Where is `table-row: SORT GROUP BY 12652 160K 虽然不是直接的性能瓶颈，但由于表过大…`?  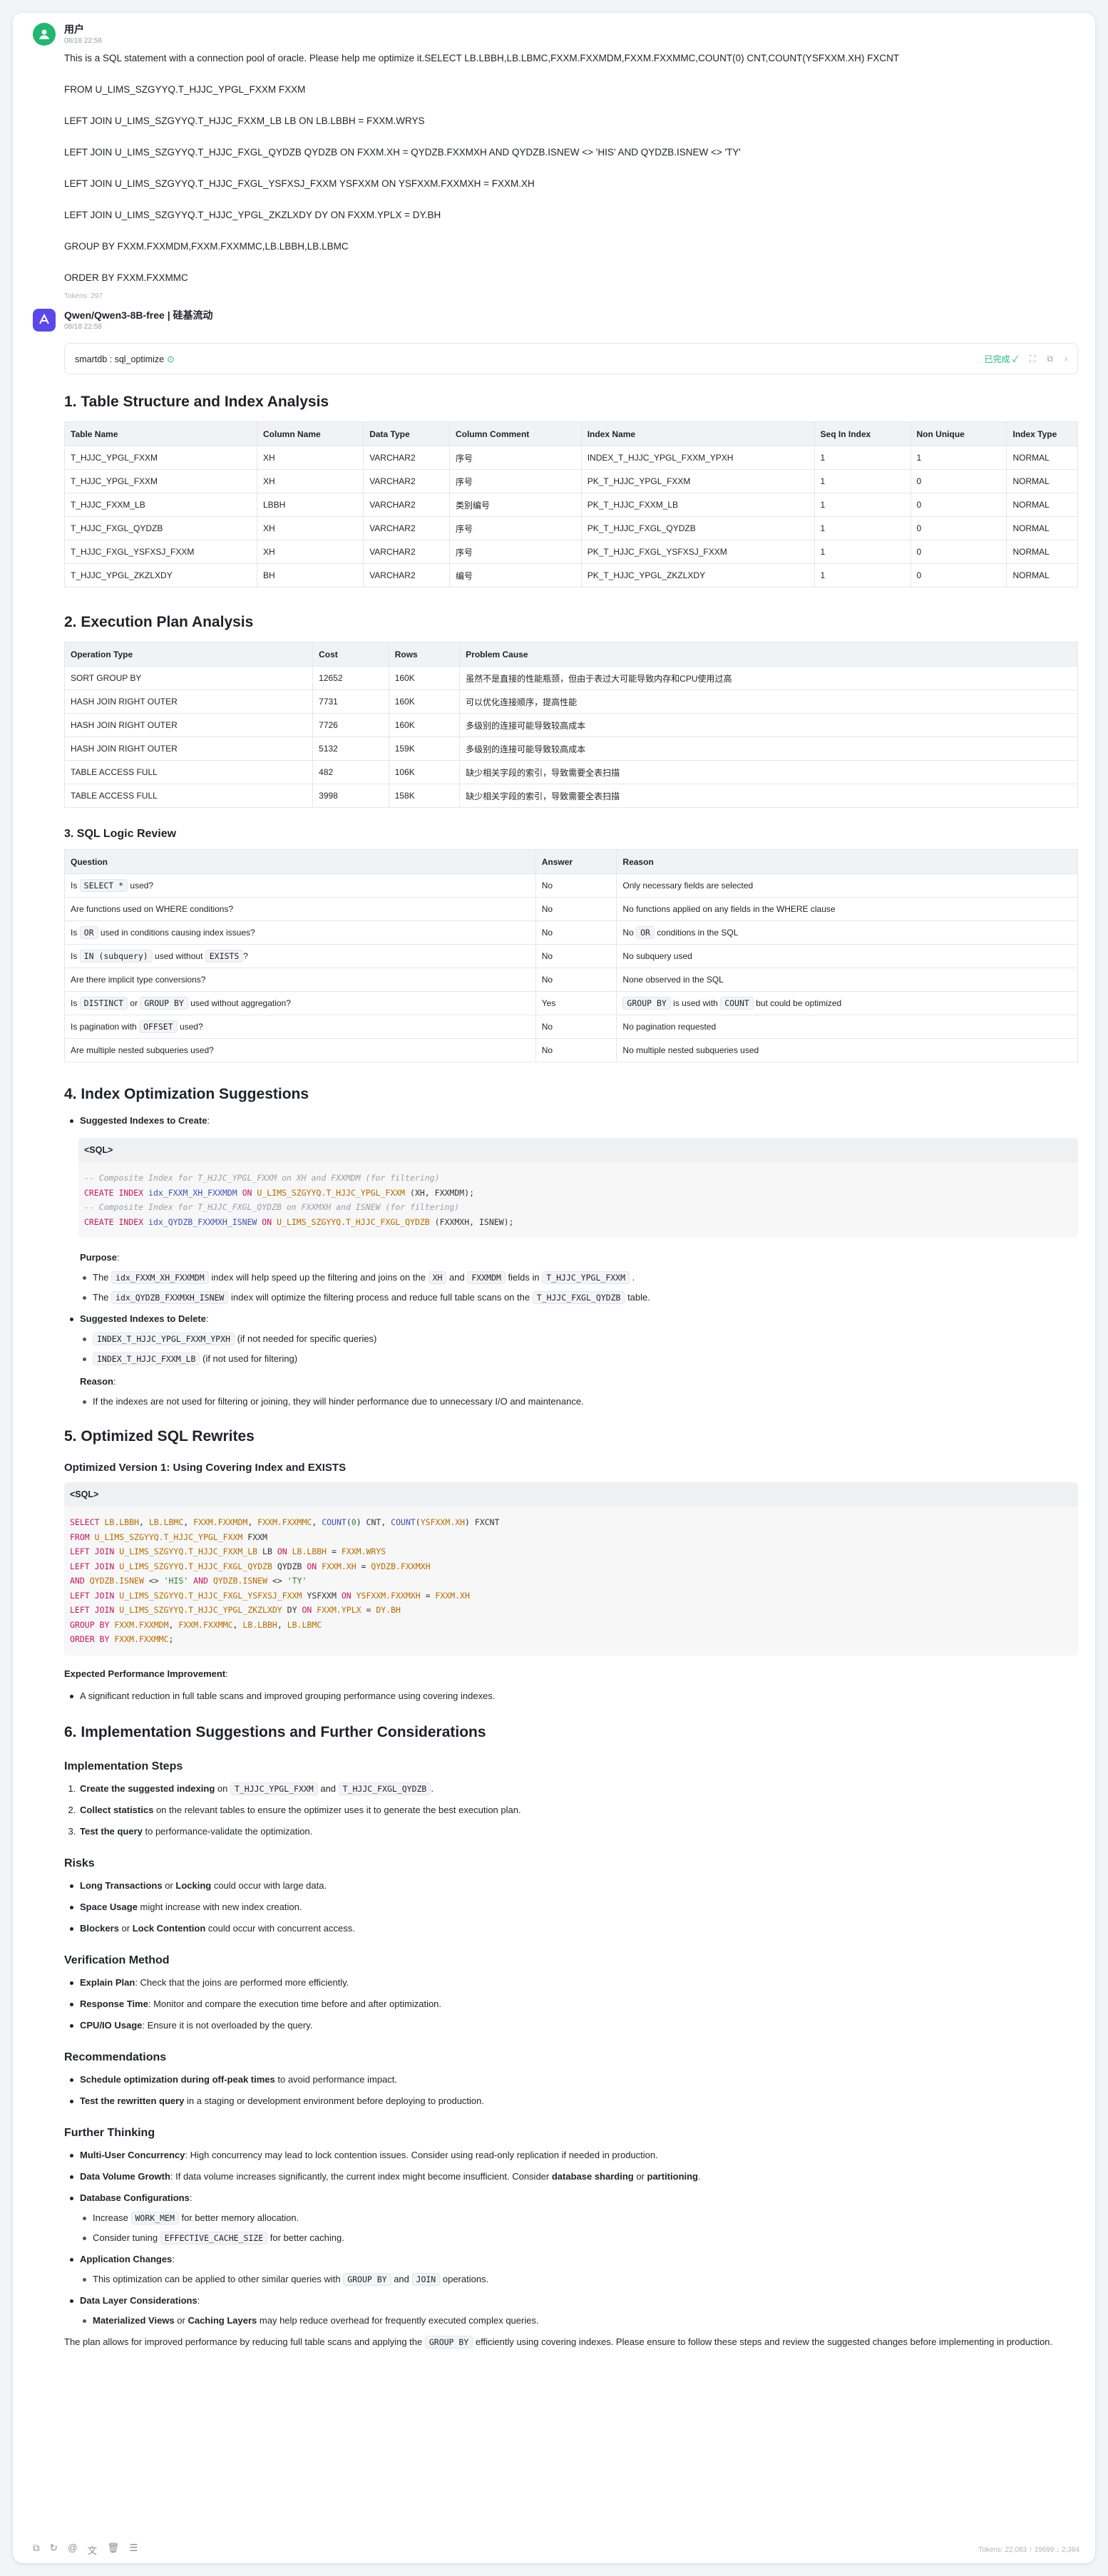 table-row: SORT GROUP BY 12652 160K 虽然不是直接的性能瓶颈，但由于表过大… is located at coordinates (570, 678).